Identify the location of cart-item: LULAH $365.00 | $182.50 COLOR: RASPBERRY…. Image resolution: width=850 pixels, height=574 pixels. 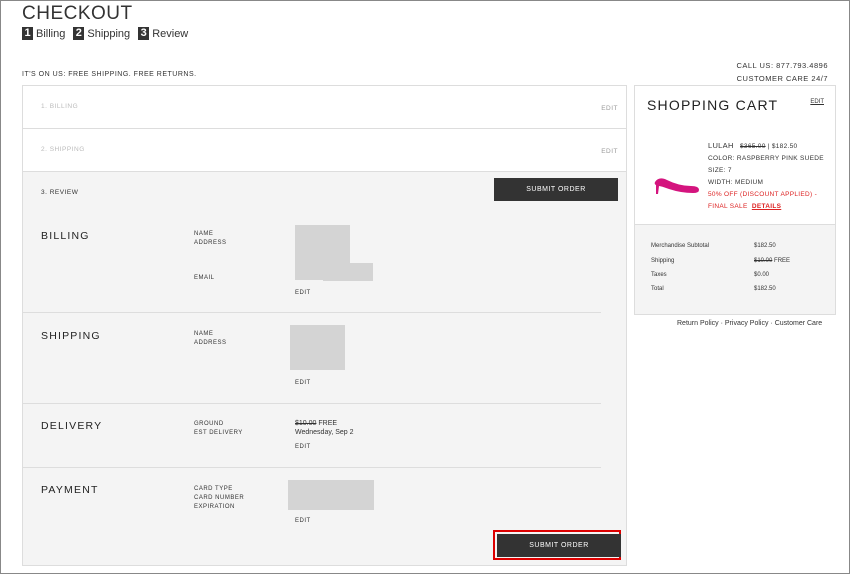
(766, 176).